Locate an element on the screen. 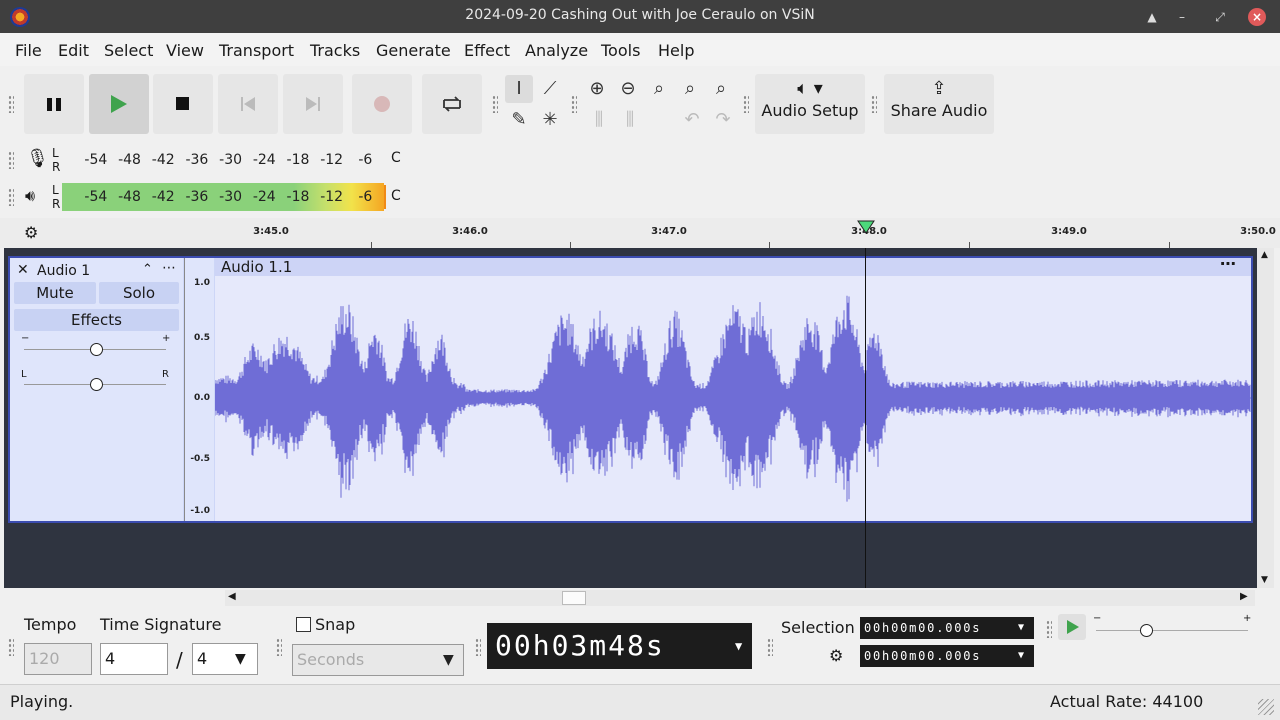  meter-scale-label: -54 is located at coordinates (96, 197).